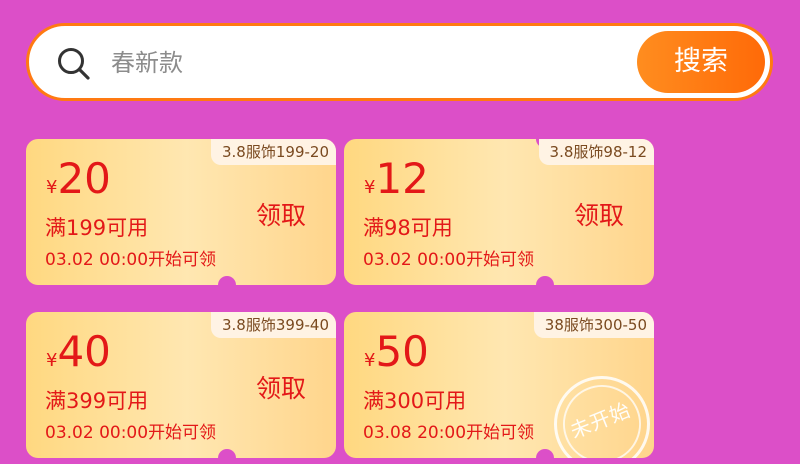 The width and height of the screenshot is (800, 464). Describe the element at coordinates (415, 401) in the screenshot. I see `coupon-threshold: 满300可用` at that location.